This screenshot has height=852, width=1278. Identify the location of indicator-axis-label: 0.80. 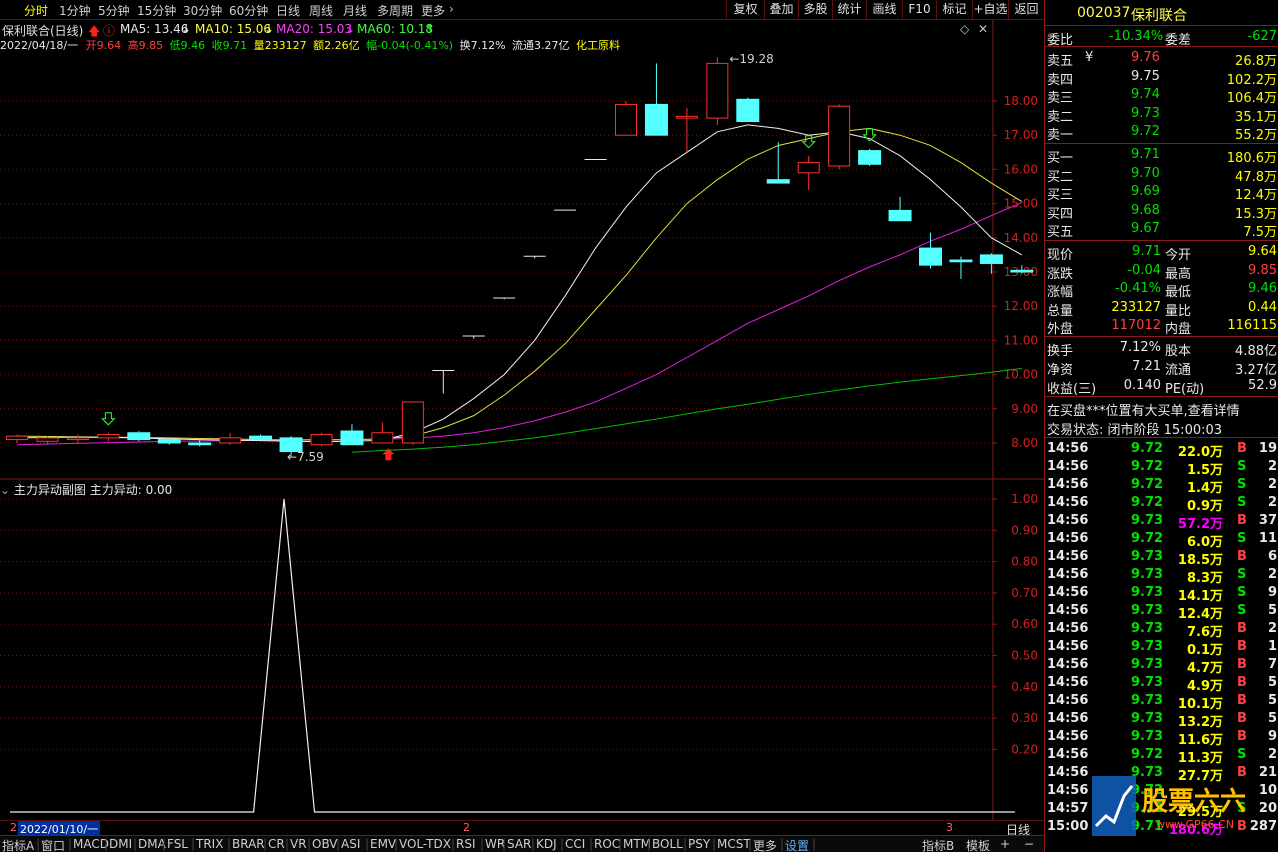
(1024, 562).